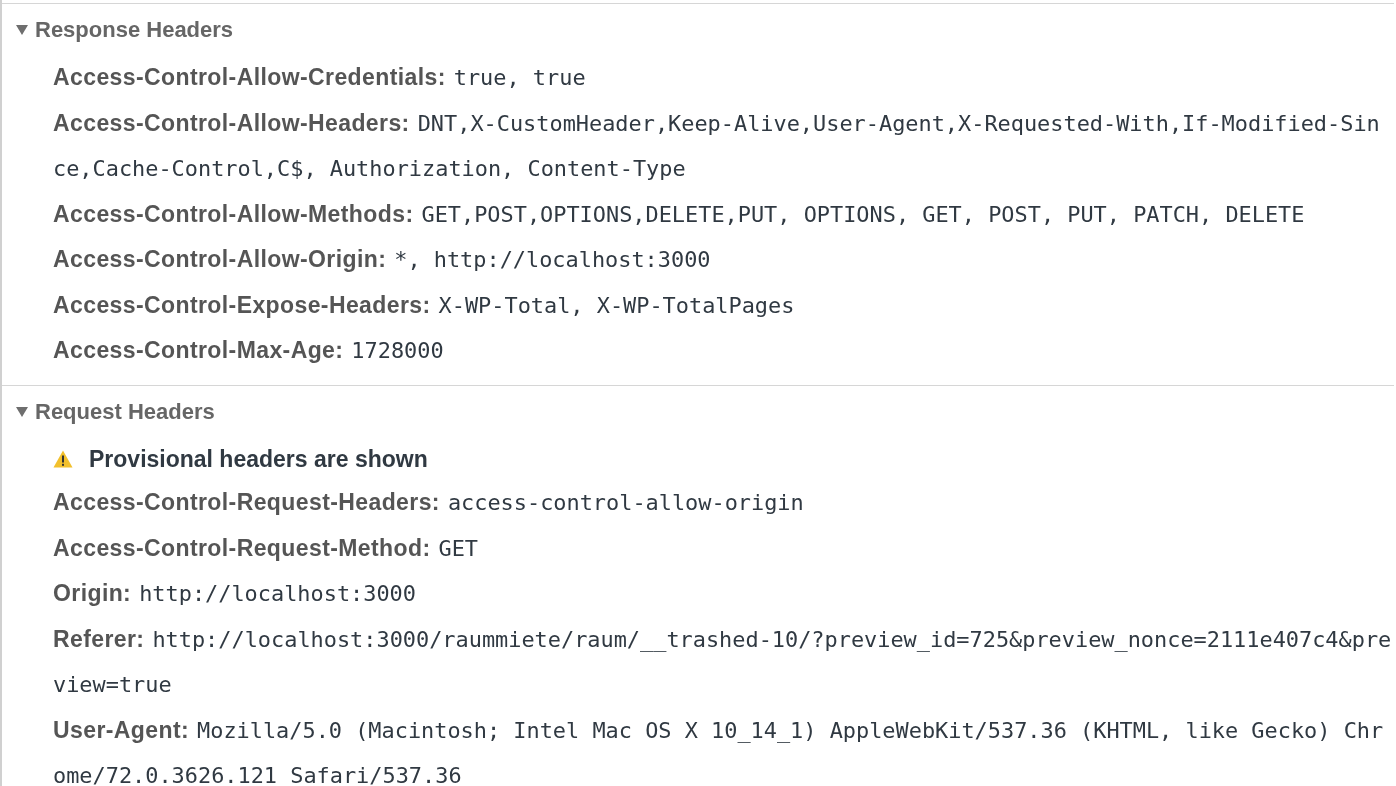 This screenshot has width=1396, height=786. What do you see at coordinates (679, 214) in the screenshot?
I see `header-entry: Access-Control-Allow-Methods: GET,POST,OPTIONS,DELETE,PUT, OPTIONS, GET, POST, PUT, PATCH, DELETE` at bounding box center [679, 214].